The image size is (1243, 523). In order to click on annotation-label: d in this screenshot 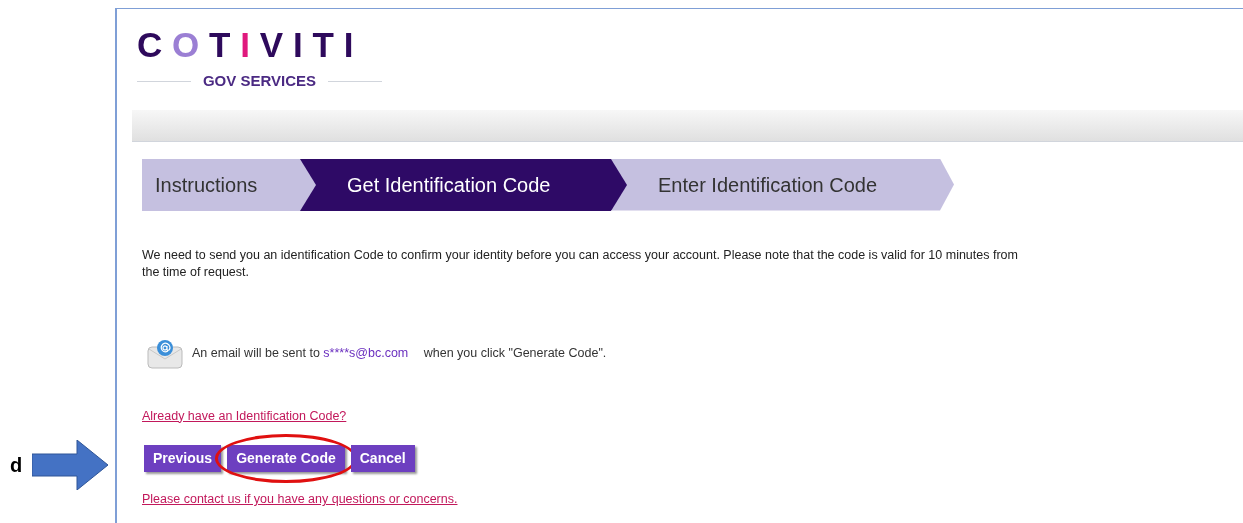, I will do `click(16, 465)`.